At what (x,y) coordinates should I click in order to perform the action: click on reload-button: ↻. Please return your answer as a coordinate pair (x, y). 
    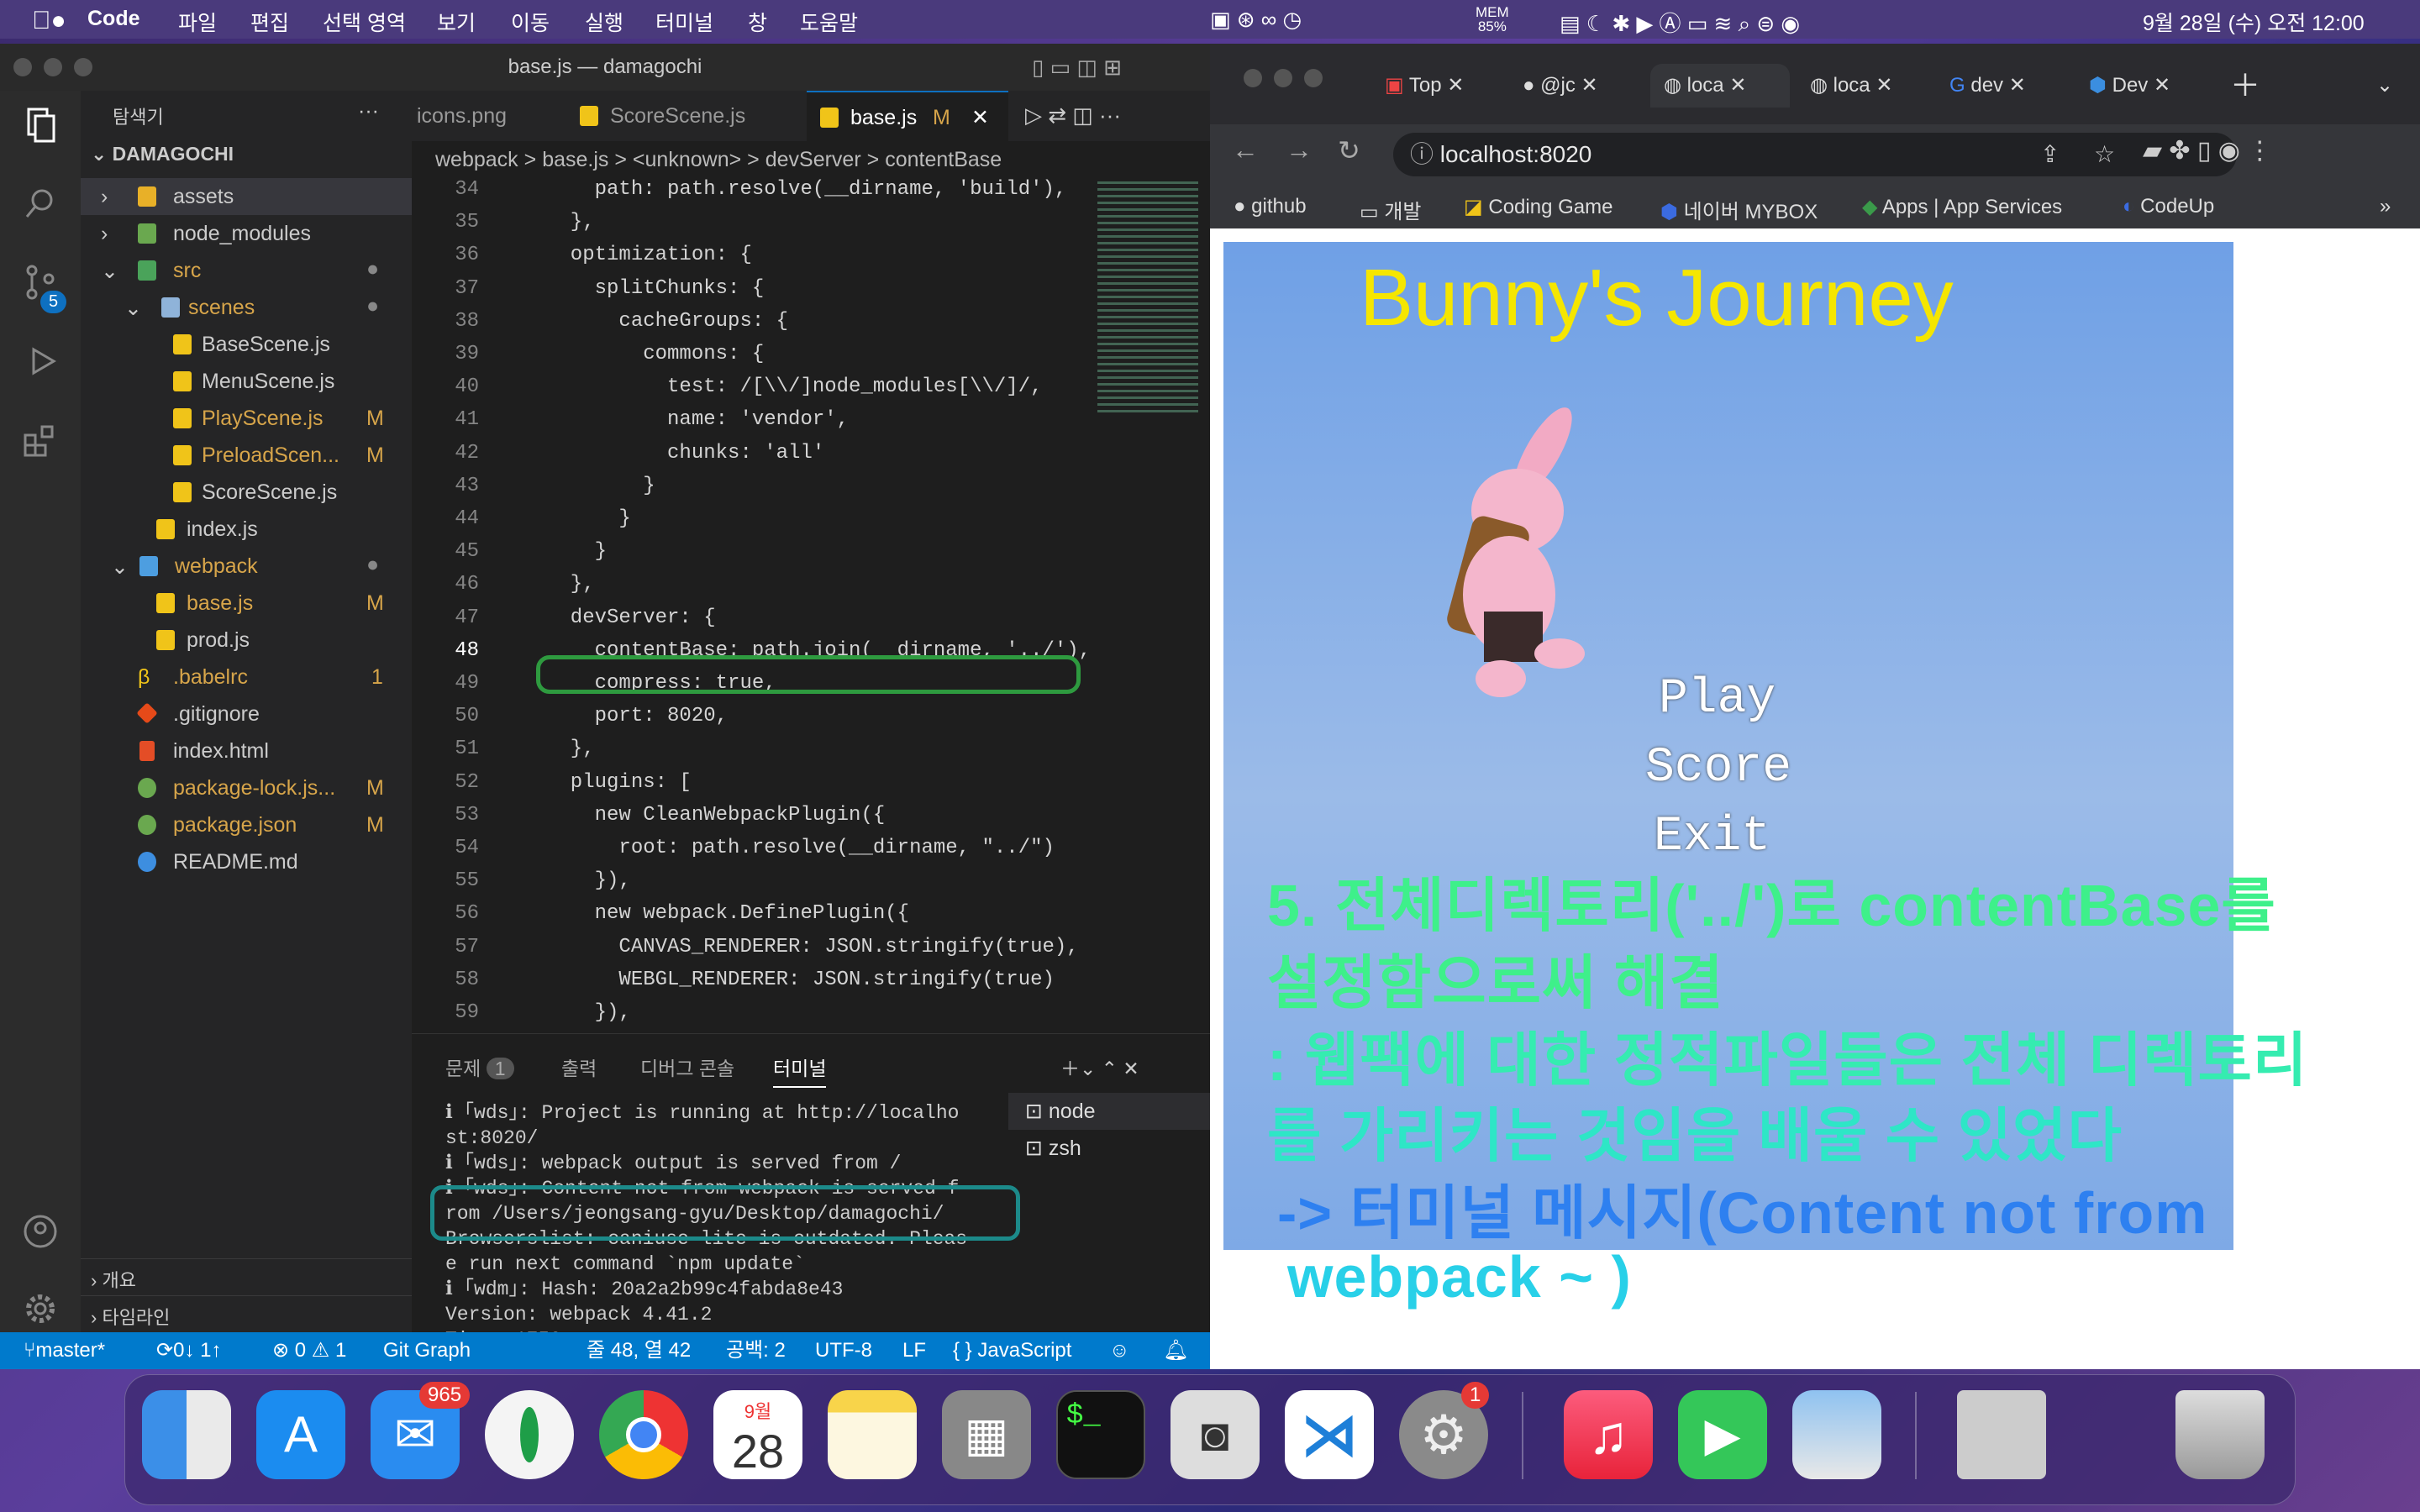
    Looking at the image, I should click on (1349, 150).